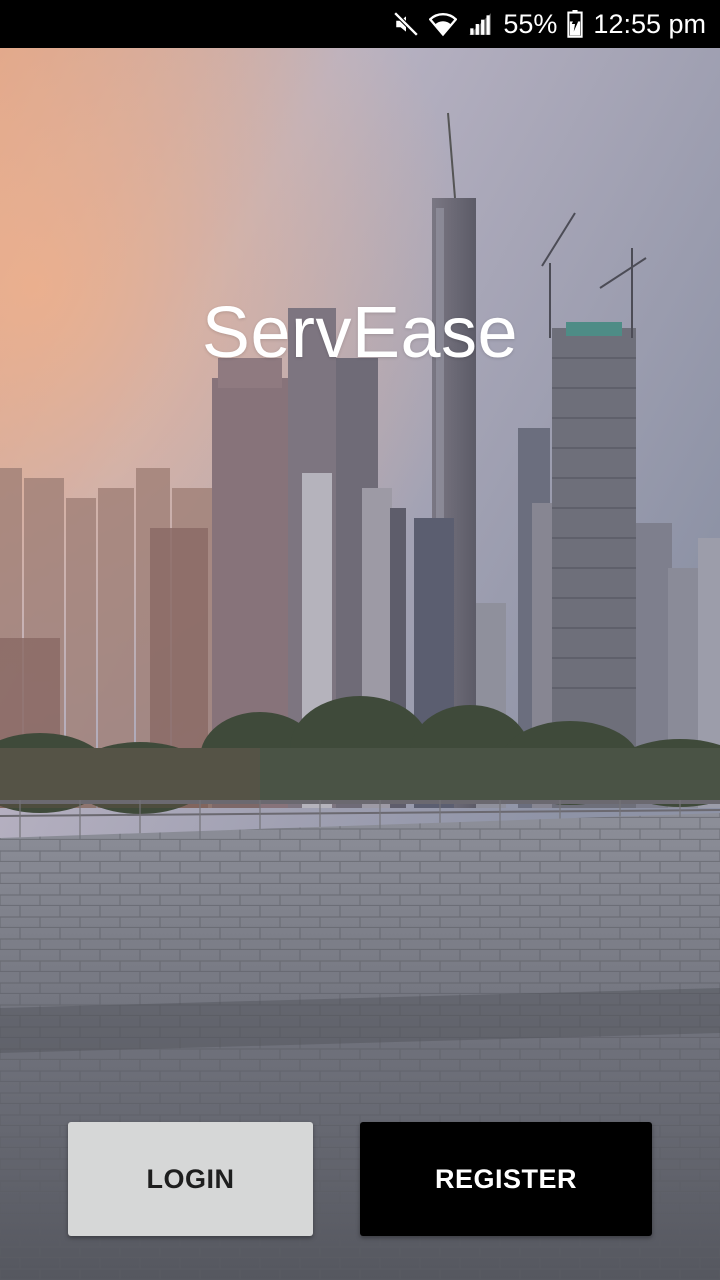  What do you see at coordinates (406, 24) in the screenshot?
I see `mute-icon` at bounding box center [406, 24].